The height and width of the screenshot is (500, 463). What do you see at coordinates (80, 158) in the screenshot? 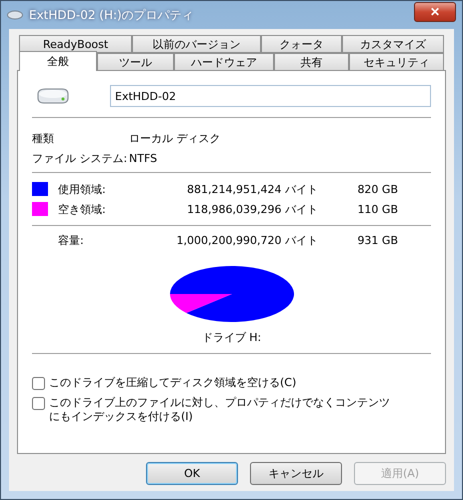
I see `info-label: ファイル システム:` at bounding box center [80, 158].